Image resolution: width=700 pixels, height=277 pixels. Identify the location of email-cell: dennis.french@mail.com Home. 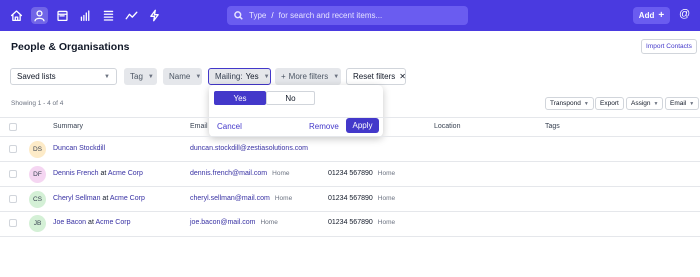
(239, 173).